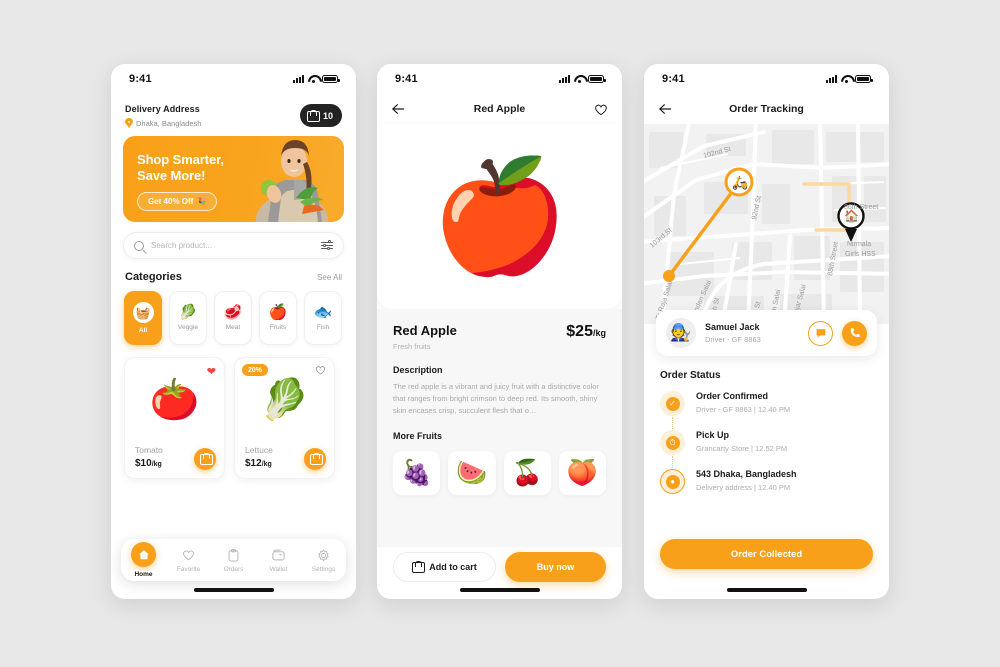  What do you see at coordinates (129, 123) in the screenshot?
I see `location-pin-icon` at bounding box center [129, 123].